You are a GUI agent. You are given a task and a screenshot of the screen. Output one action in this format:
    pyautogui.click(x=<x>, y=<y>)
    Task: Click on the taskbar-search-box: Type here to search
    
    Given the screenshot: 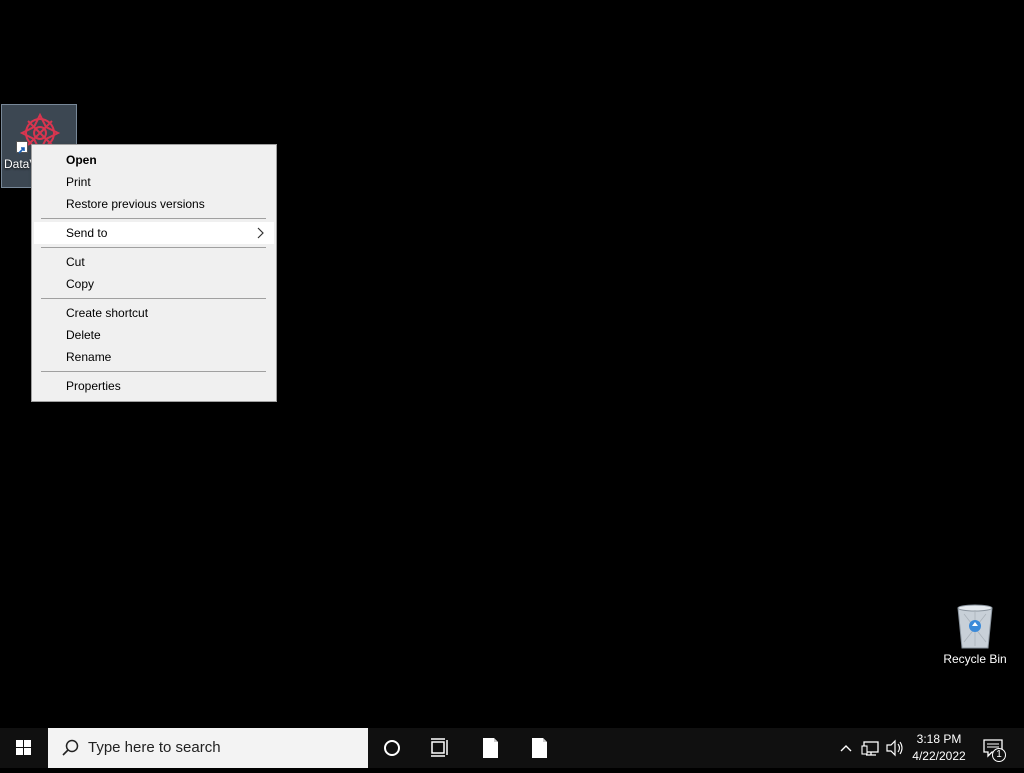 What is the action you would take?
    pyautogui.click(x=208, y=748)
    